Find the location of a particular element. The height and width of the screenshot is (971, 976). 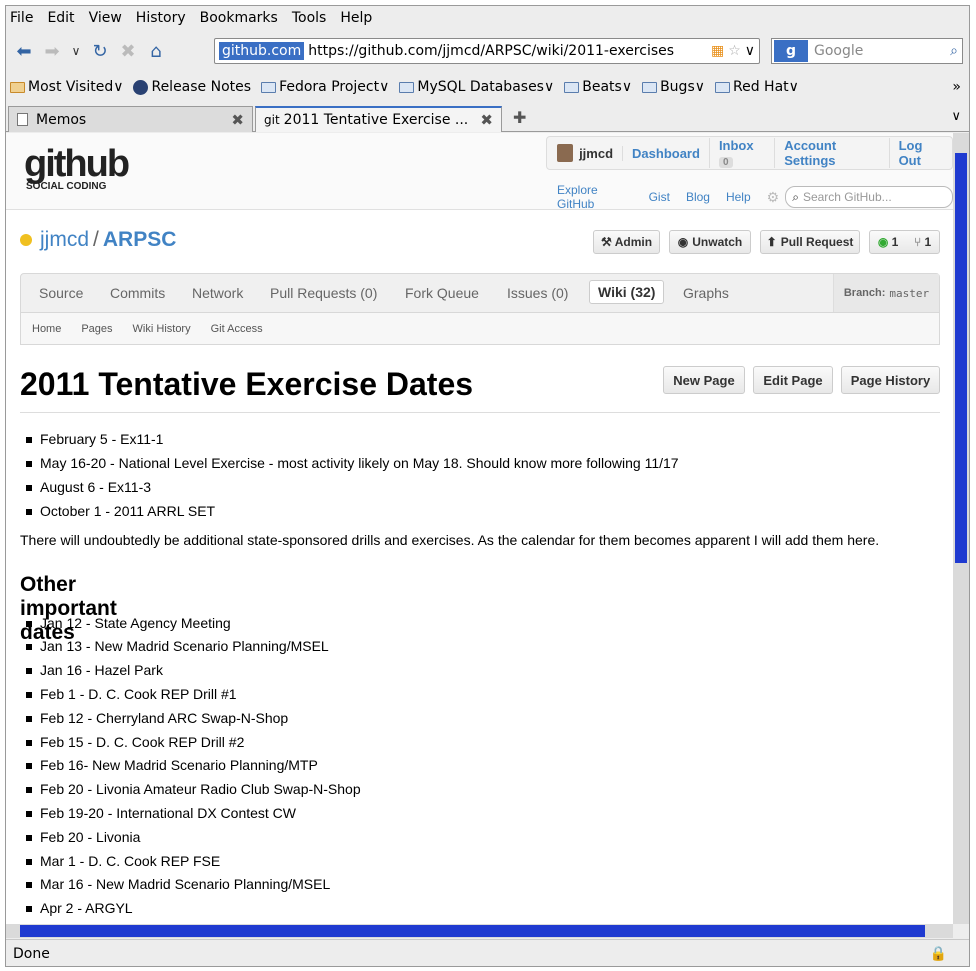

tab-issues: Issues (0) is located at coordinates (537, 293).